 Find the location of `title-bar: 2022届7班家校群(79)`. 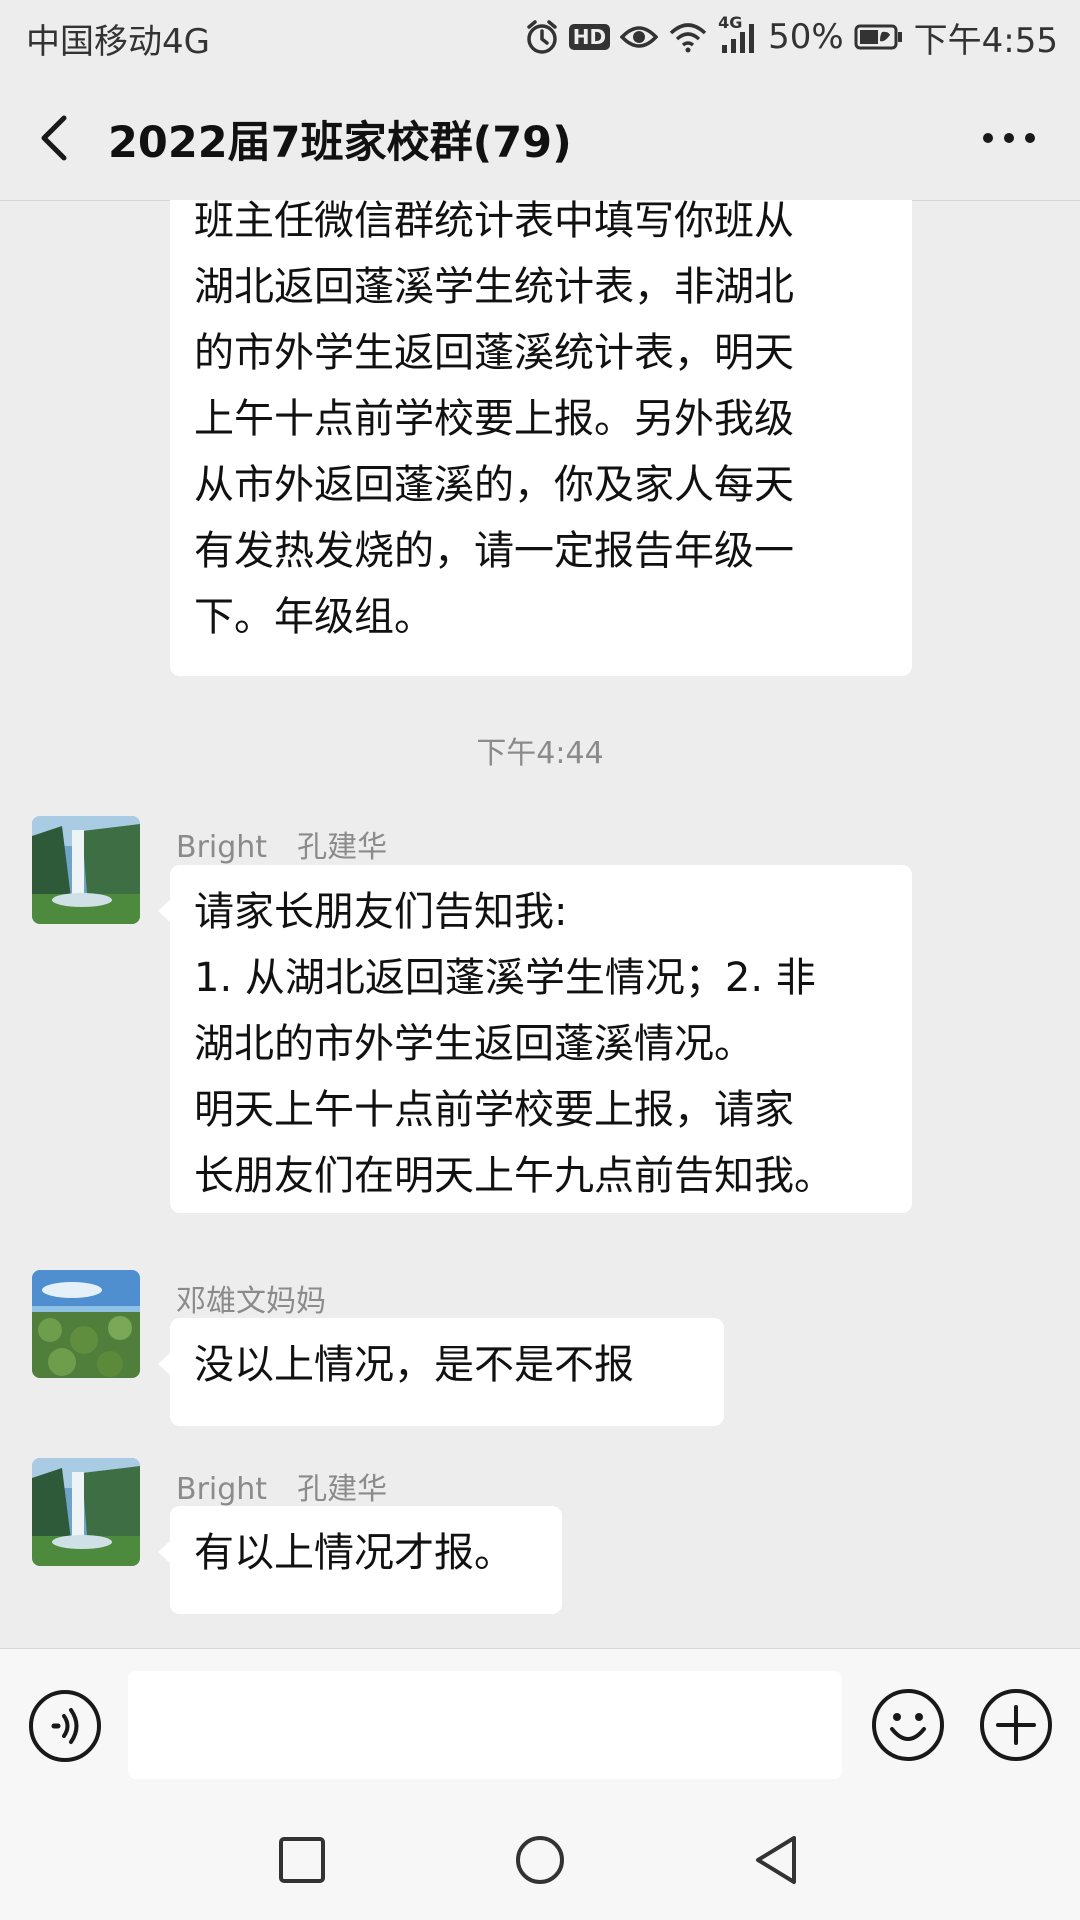

title-bar: 2022届7班家校群(79) is located at coordinates (540, 138).